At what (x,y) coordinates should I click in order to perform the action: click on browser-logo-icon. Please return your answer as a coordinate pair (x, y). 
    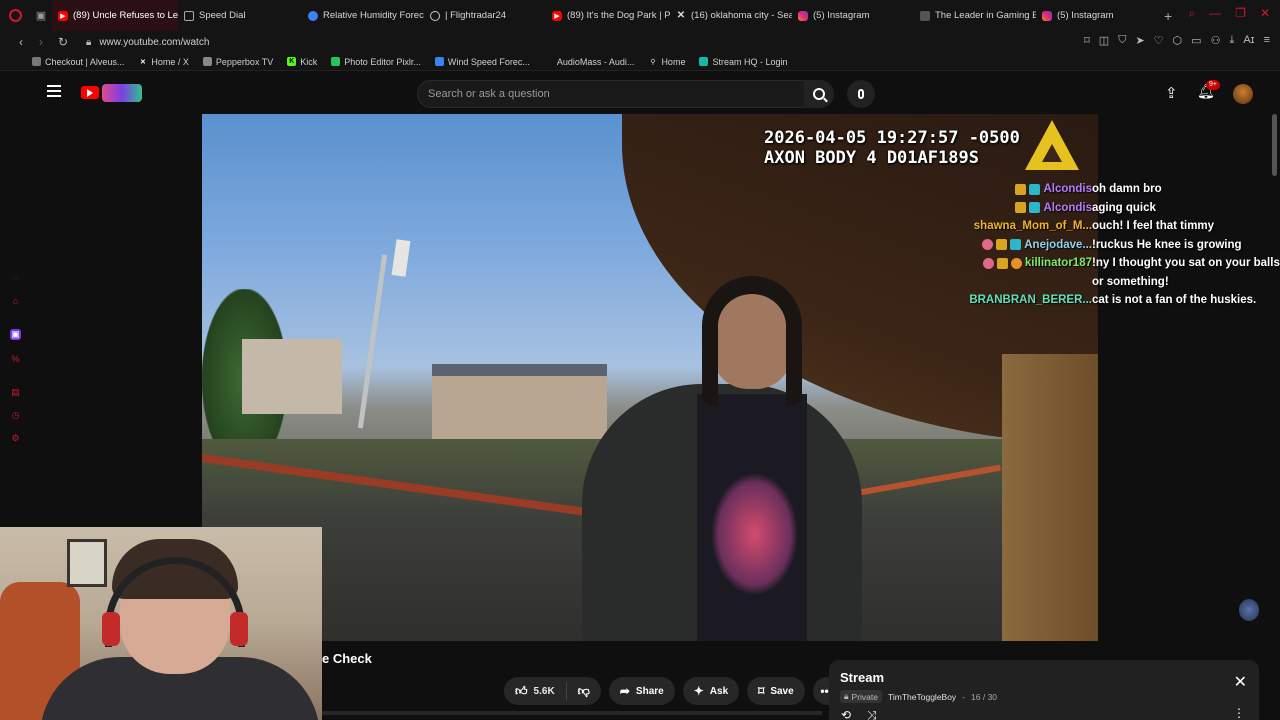
    Looking at the image, I should click on (15, 15).